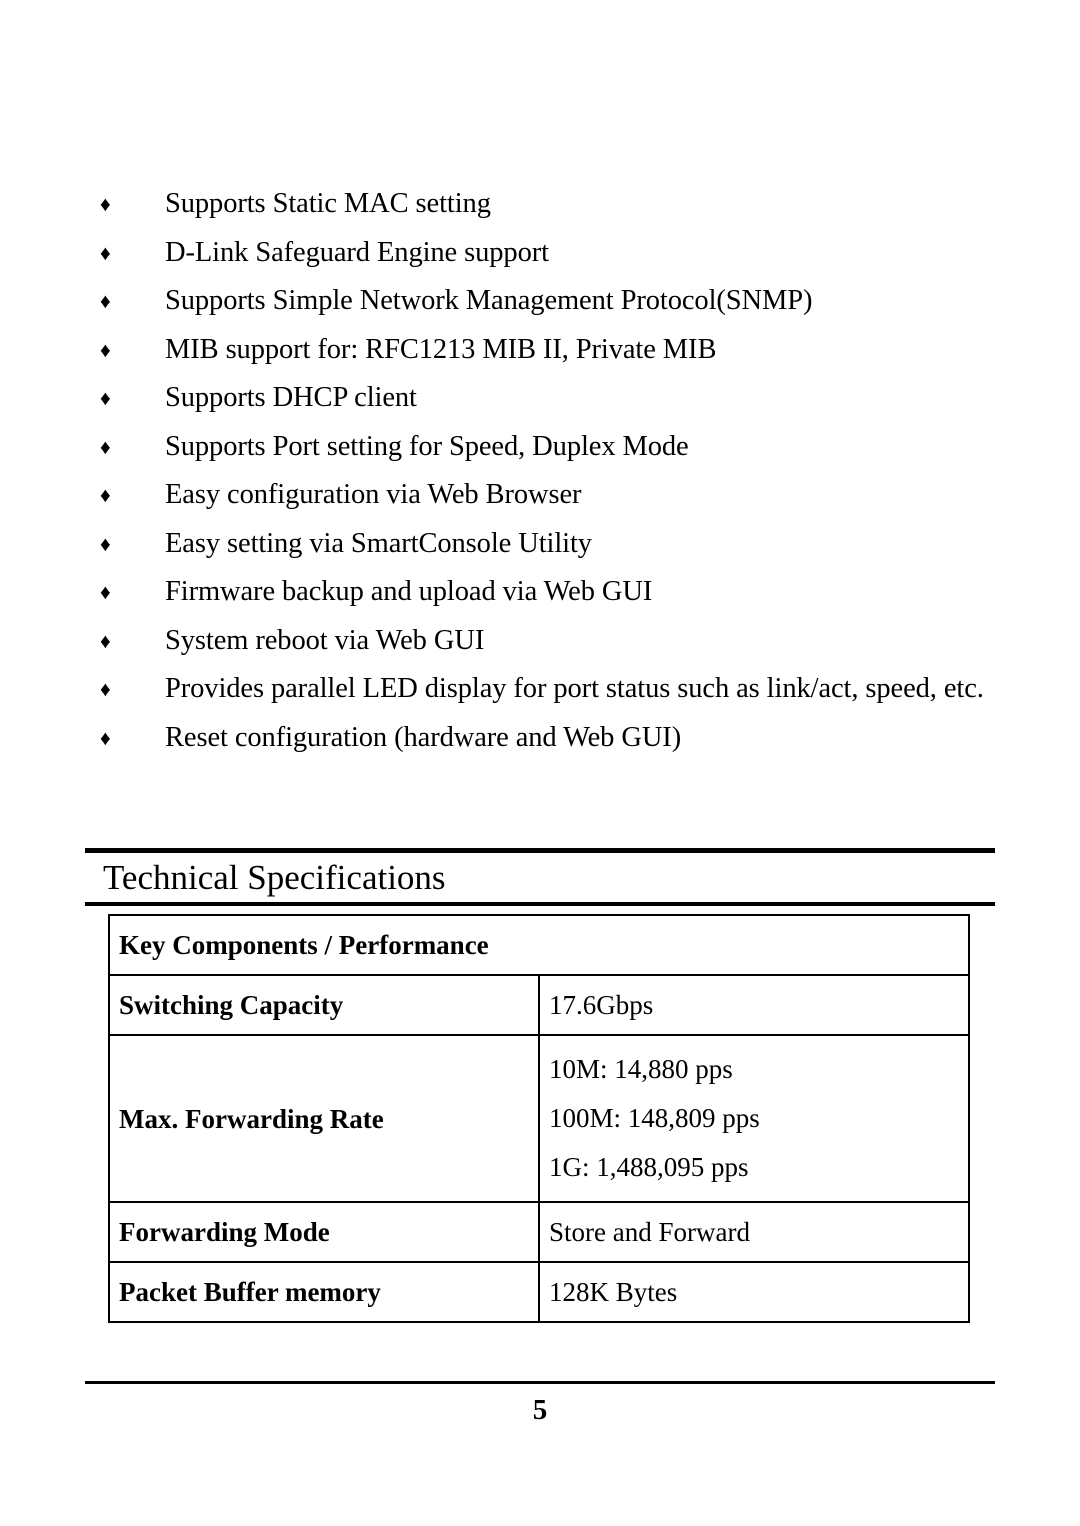 The height and width of the screenshot is (1526, 1080). I want to click on spec-label: Max. Forwarding Rate, so click(324, 1118).